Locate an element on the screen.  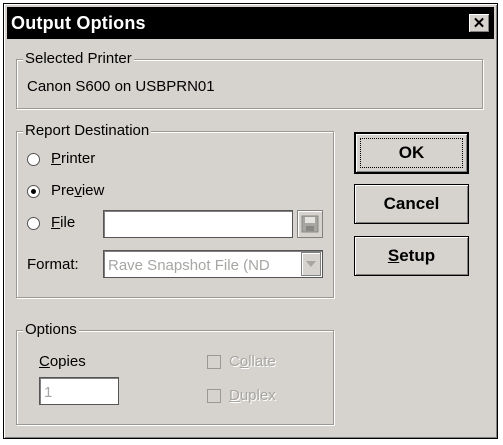
save-disk-icon is located at coordinates (310, 224).